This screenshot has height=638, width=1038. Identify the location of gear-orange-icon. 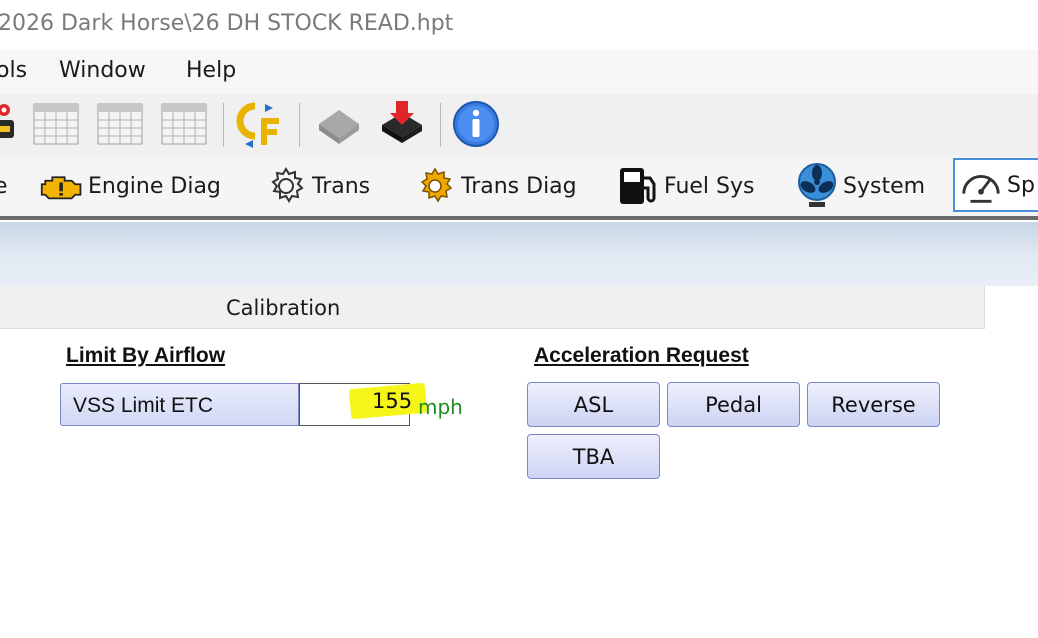
(435, 186).